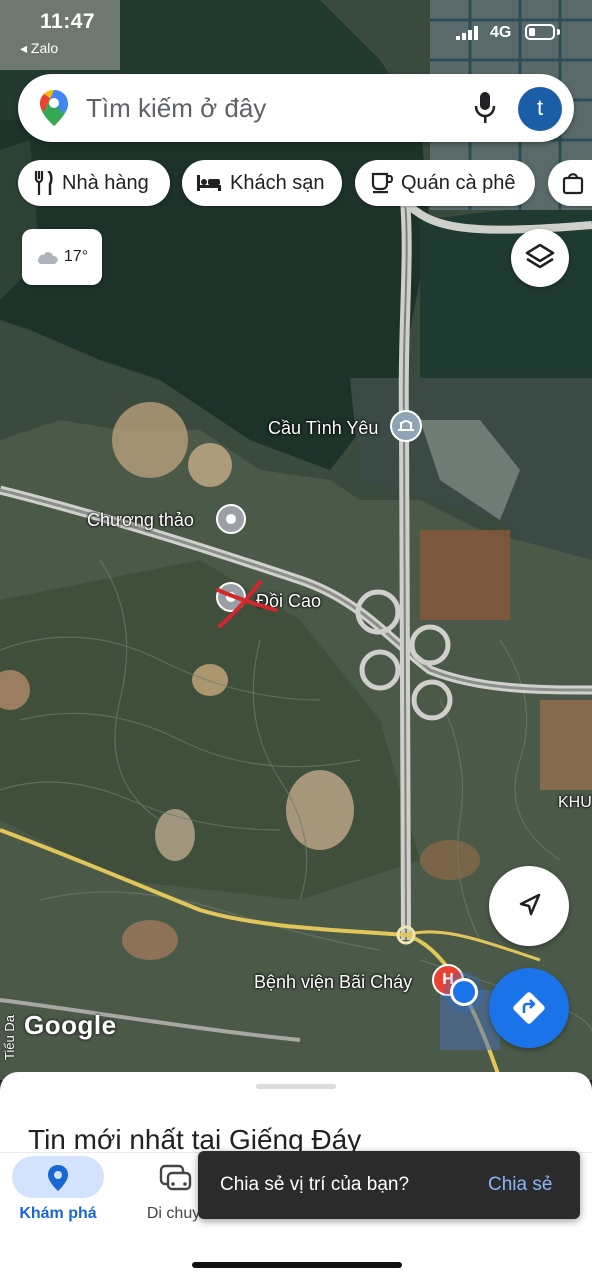 This screenshot has height=1280, width=592. What do you see at coordinates (247, 604) in the screenshot?
I see `red-cross-annotation-icon` at bounding box center [247, 604].